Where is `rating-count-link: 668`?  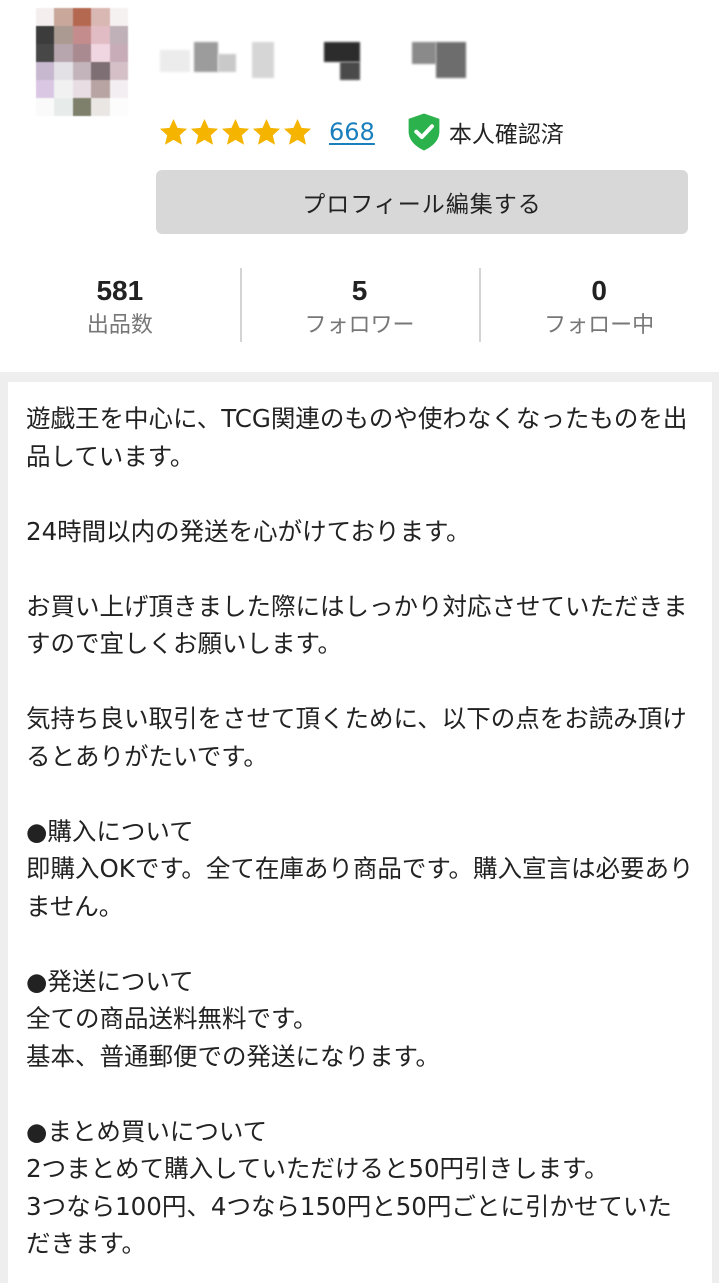 rating-count-link: 668 is located at coordinates (352, 132).